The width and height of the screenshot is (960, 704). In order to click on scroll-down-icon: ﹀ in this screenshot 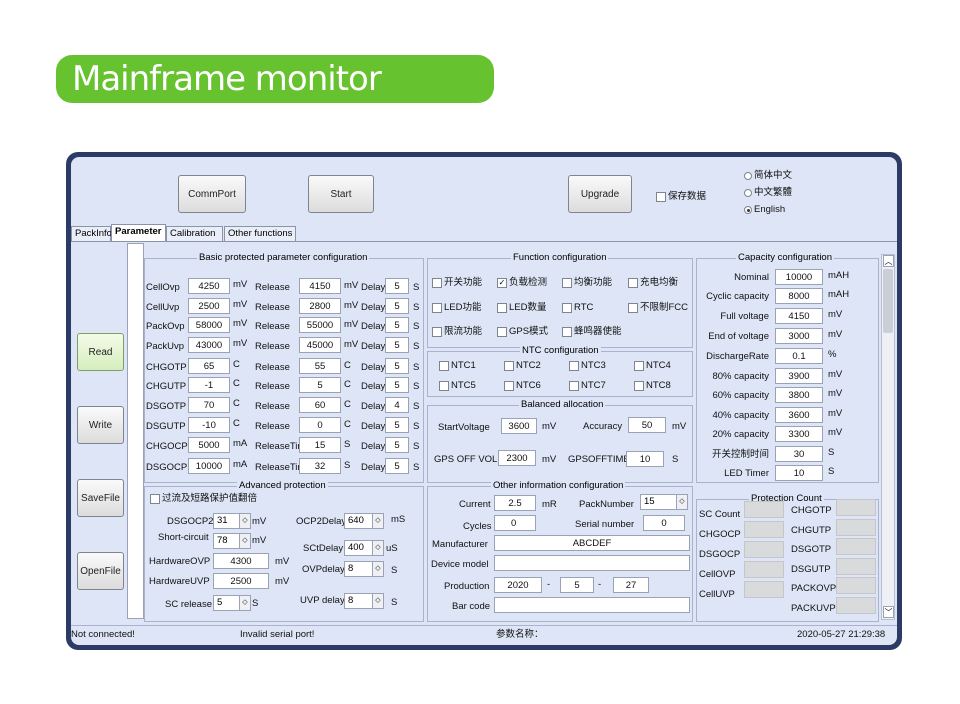, I will do `click(888, 612)`.